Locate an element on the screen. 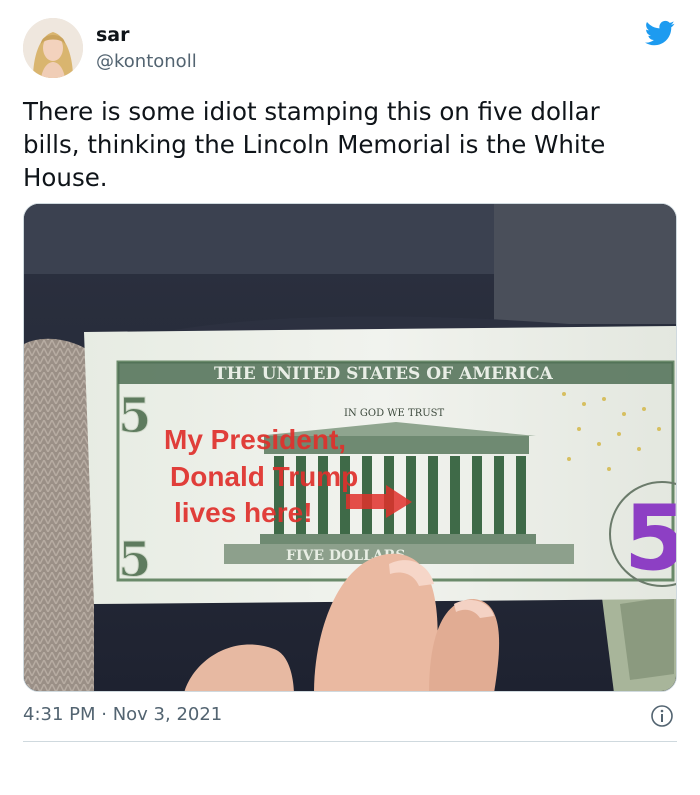  author-name: sar is located at coordinates (113, 35).